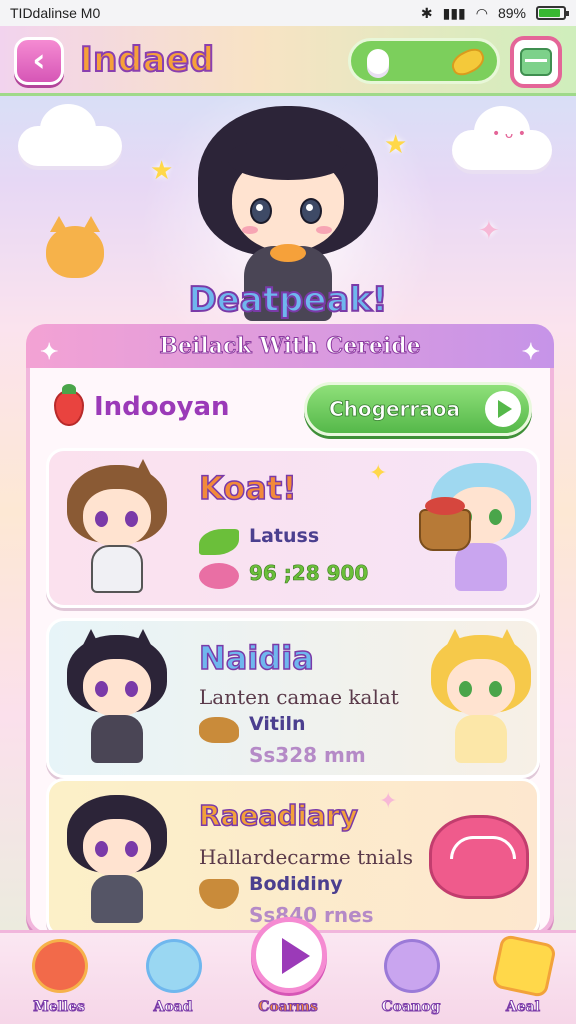  Describe the element at coordinates (489, 231) in the screenshot. I see `star-icon: ✦` at that location.